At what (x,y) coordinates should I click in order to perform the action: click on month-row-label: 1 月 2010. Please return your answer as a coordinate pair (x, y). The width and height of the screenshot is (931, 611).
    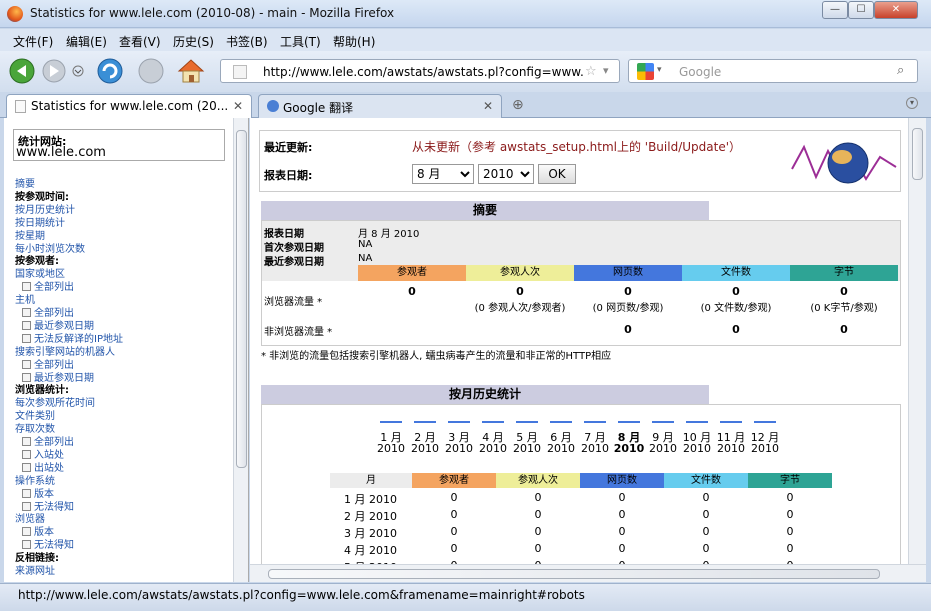
    Looking at the image, I should click on (370, 499).